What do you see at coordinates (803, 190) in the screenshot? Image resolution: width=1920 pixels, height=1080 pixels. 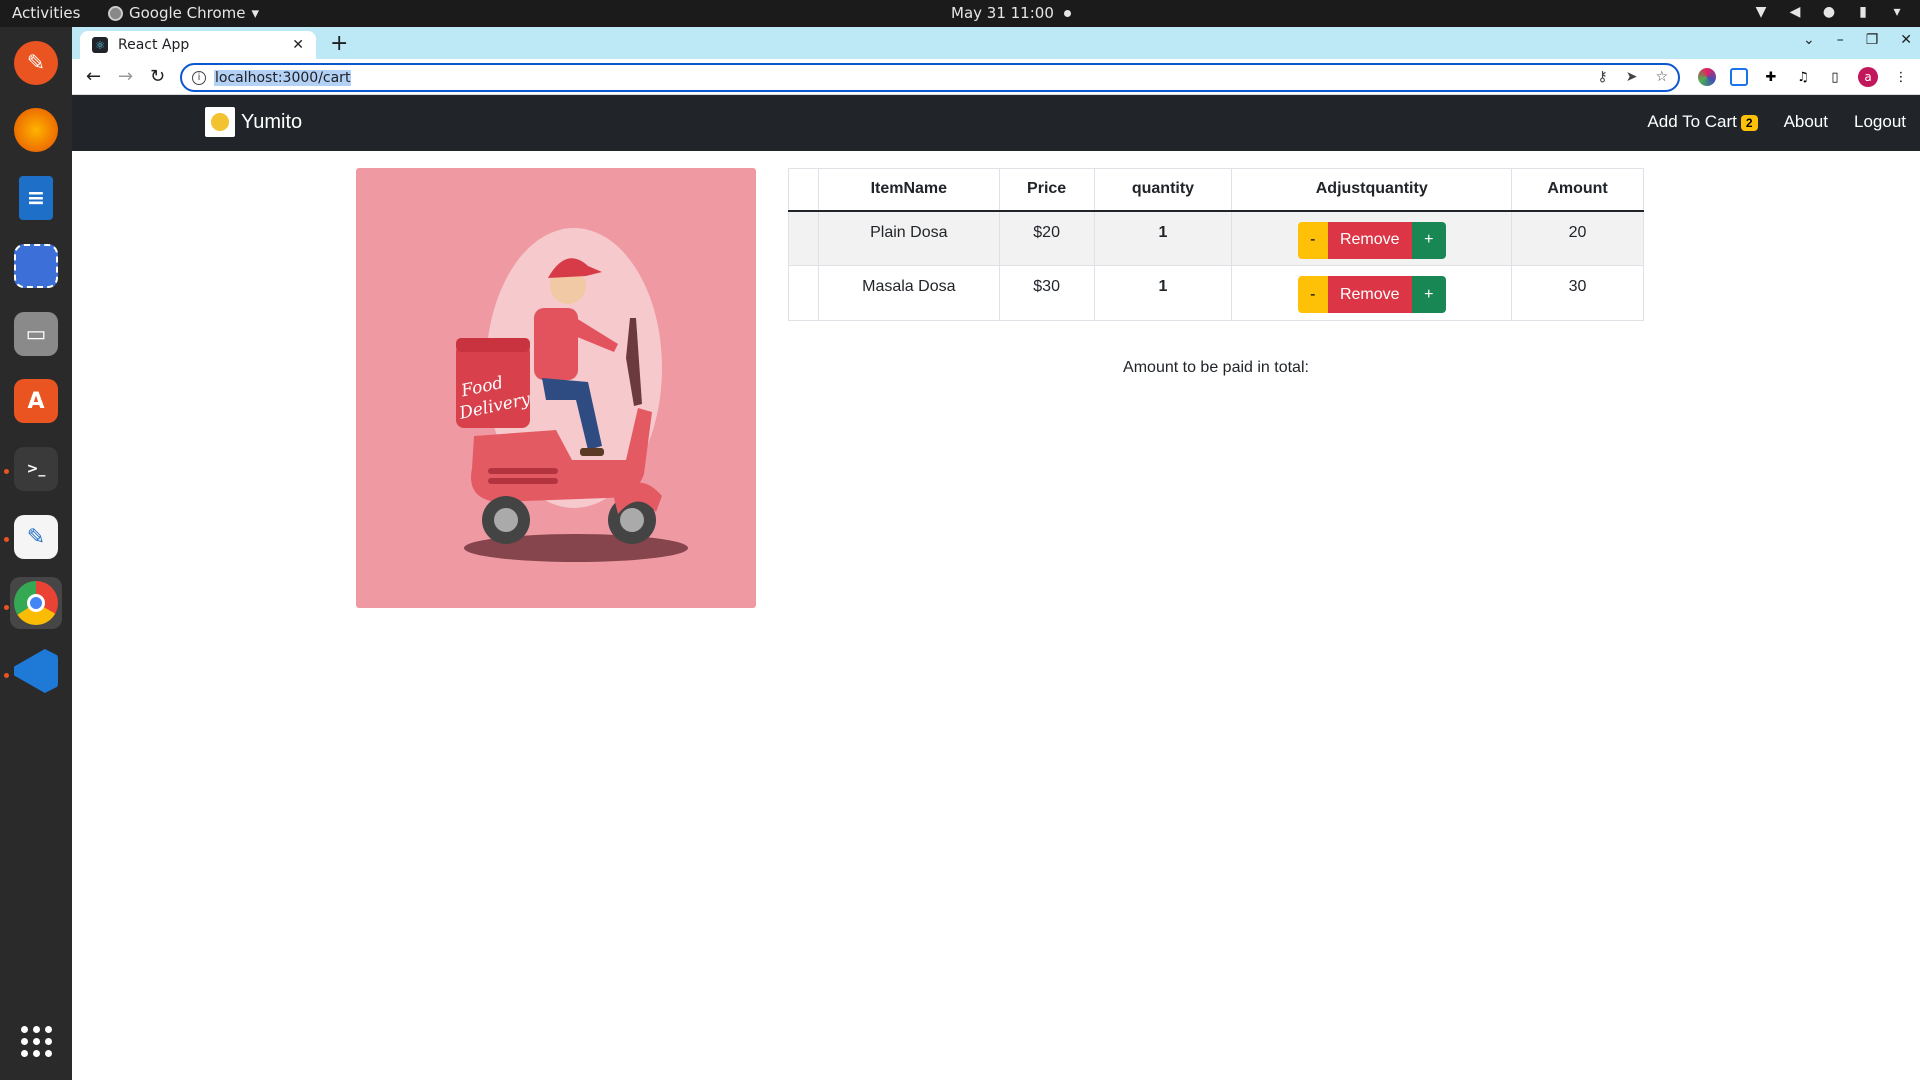 I see `header-index` at bounding box center [803, 190].